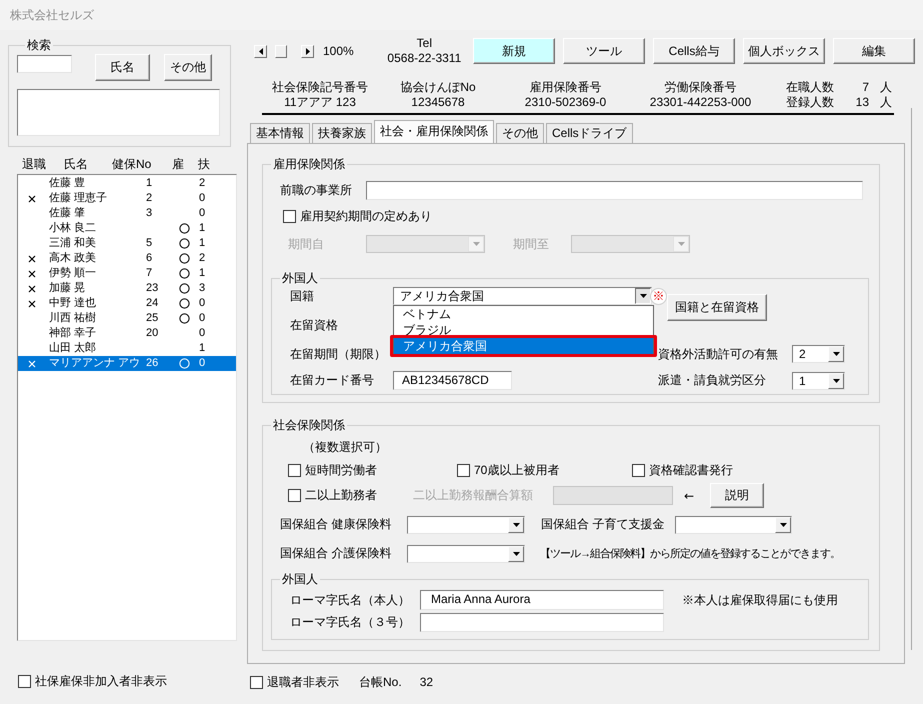 The image size is (923, 704). I want to click on search-result-list, so click(118, 112).